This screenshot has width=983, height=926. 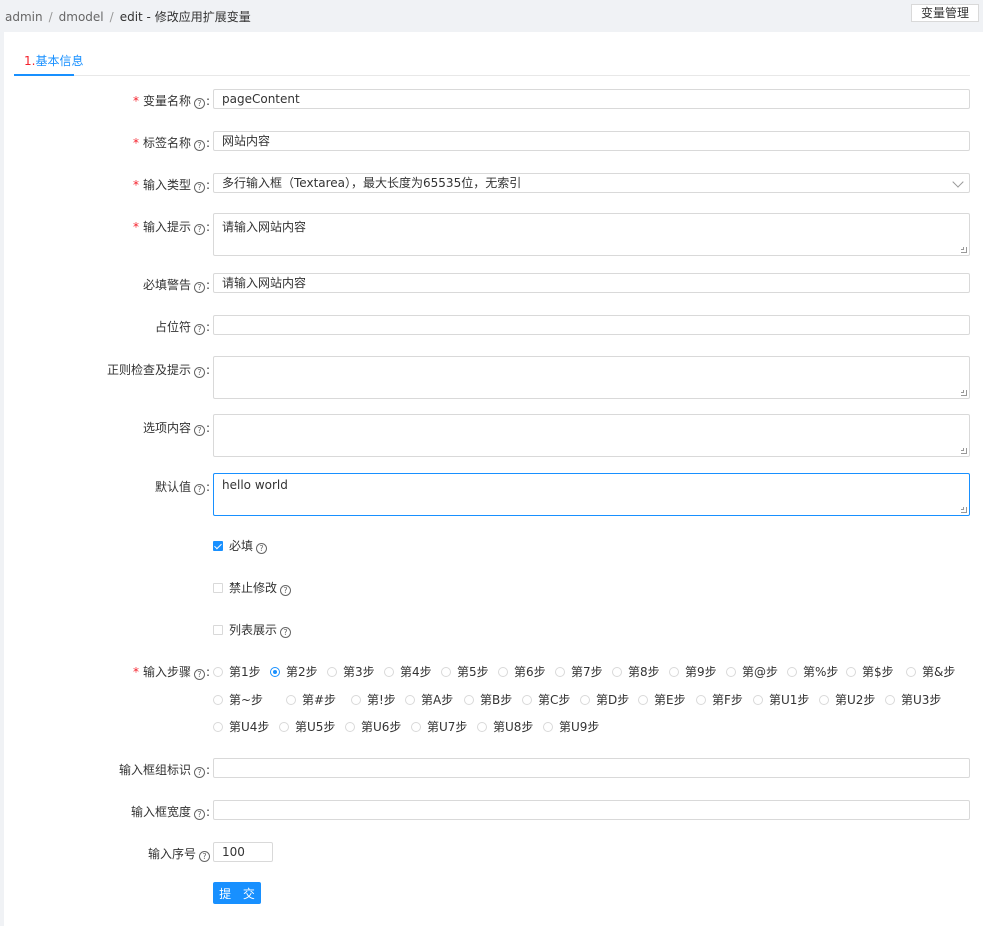 I want to click on tab-basic-info: 1.基本信息, so click(x=53, y=63).